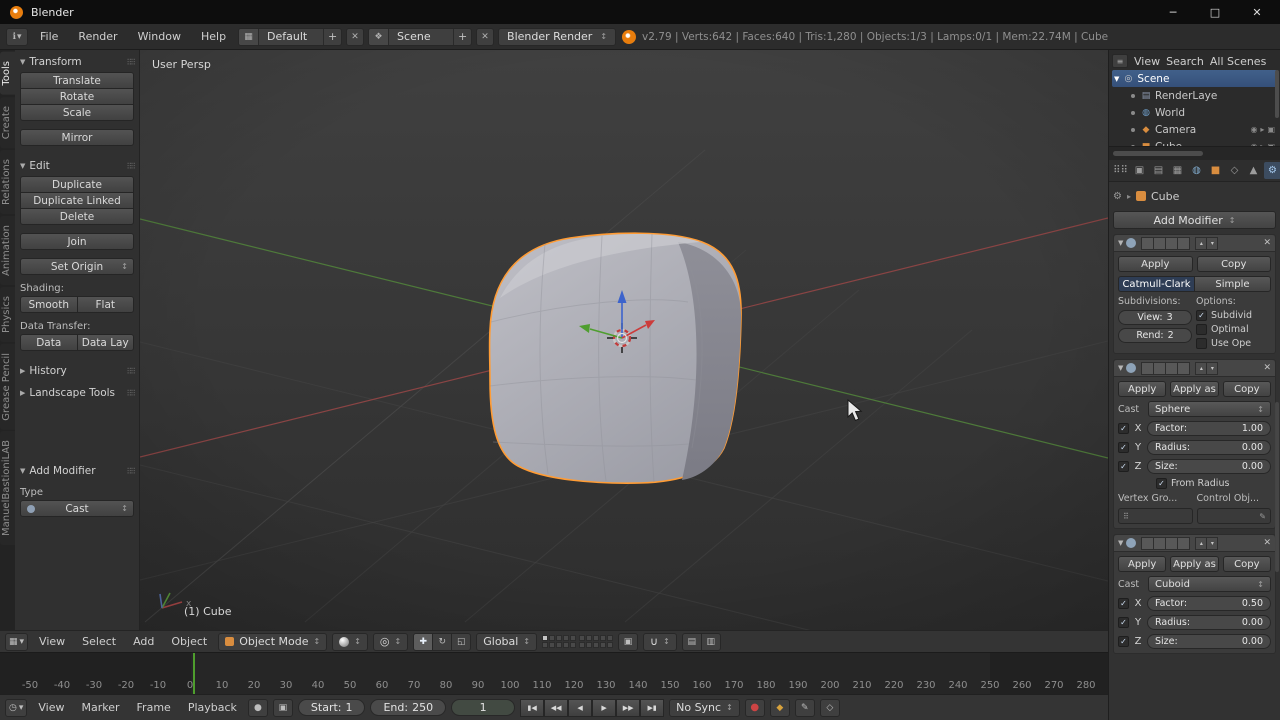  I want to click on tab-modifiers: ⚙, so click(1272, 170).